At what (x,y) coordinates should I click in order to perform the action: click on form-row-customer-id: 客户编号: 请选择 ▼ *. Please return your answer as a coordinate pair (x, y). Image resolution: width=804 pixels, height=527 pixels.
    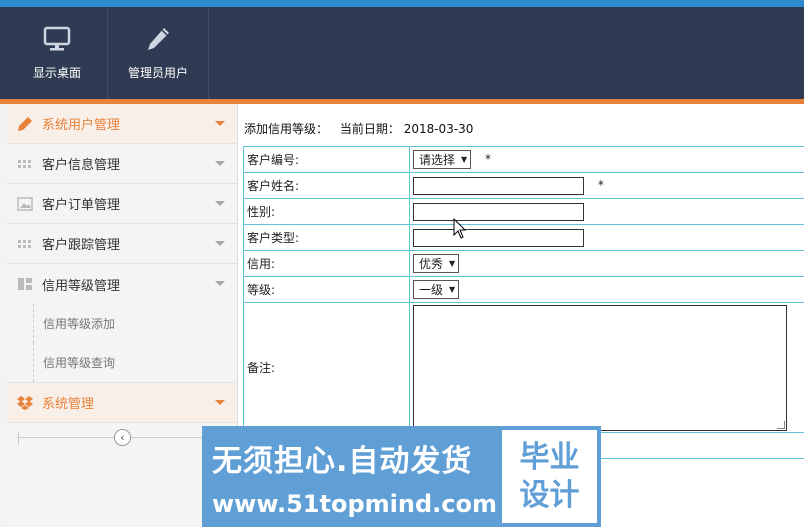
    Looking at the image, I should click on (523, 159).